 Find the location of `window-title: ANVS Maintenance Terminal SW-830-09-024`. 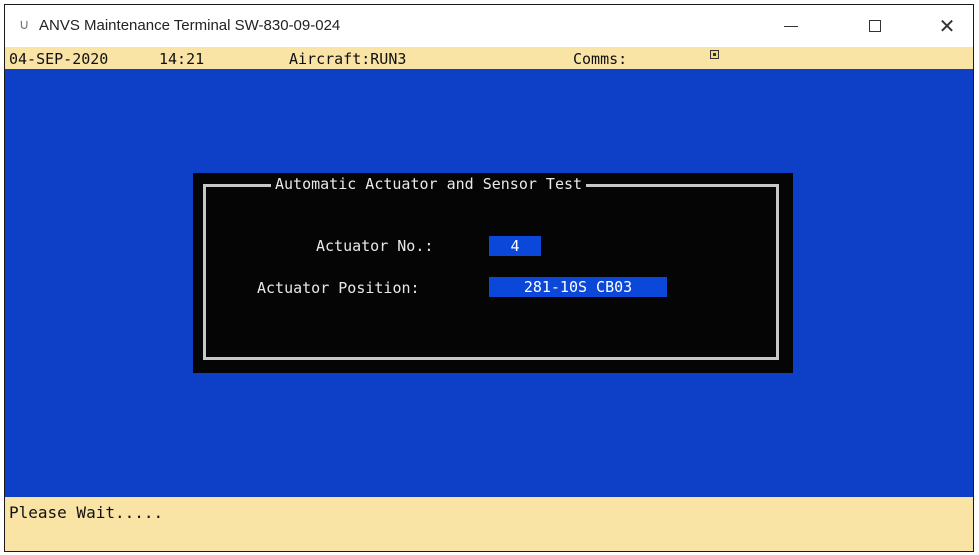

window-title: ANVS Maintenance Terminal SW-830-09-024 is located at coordinates (190, 25).